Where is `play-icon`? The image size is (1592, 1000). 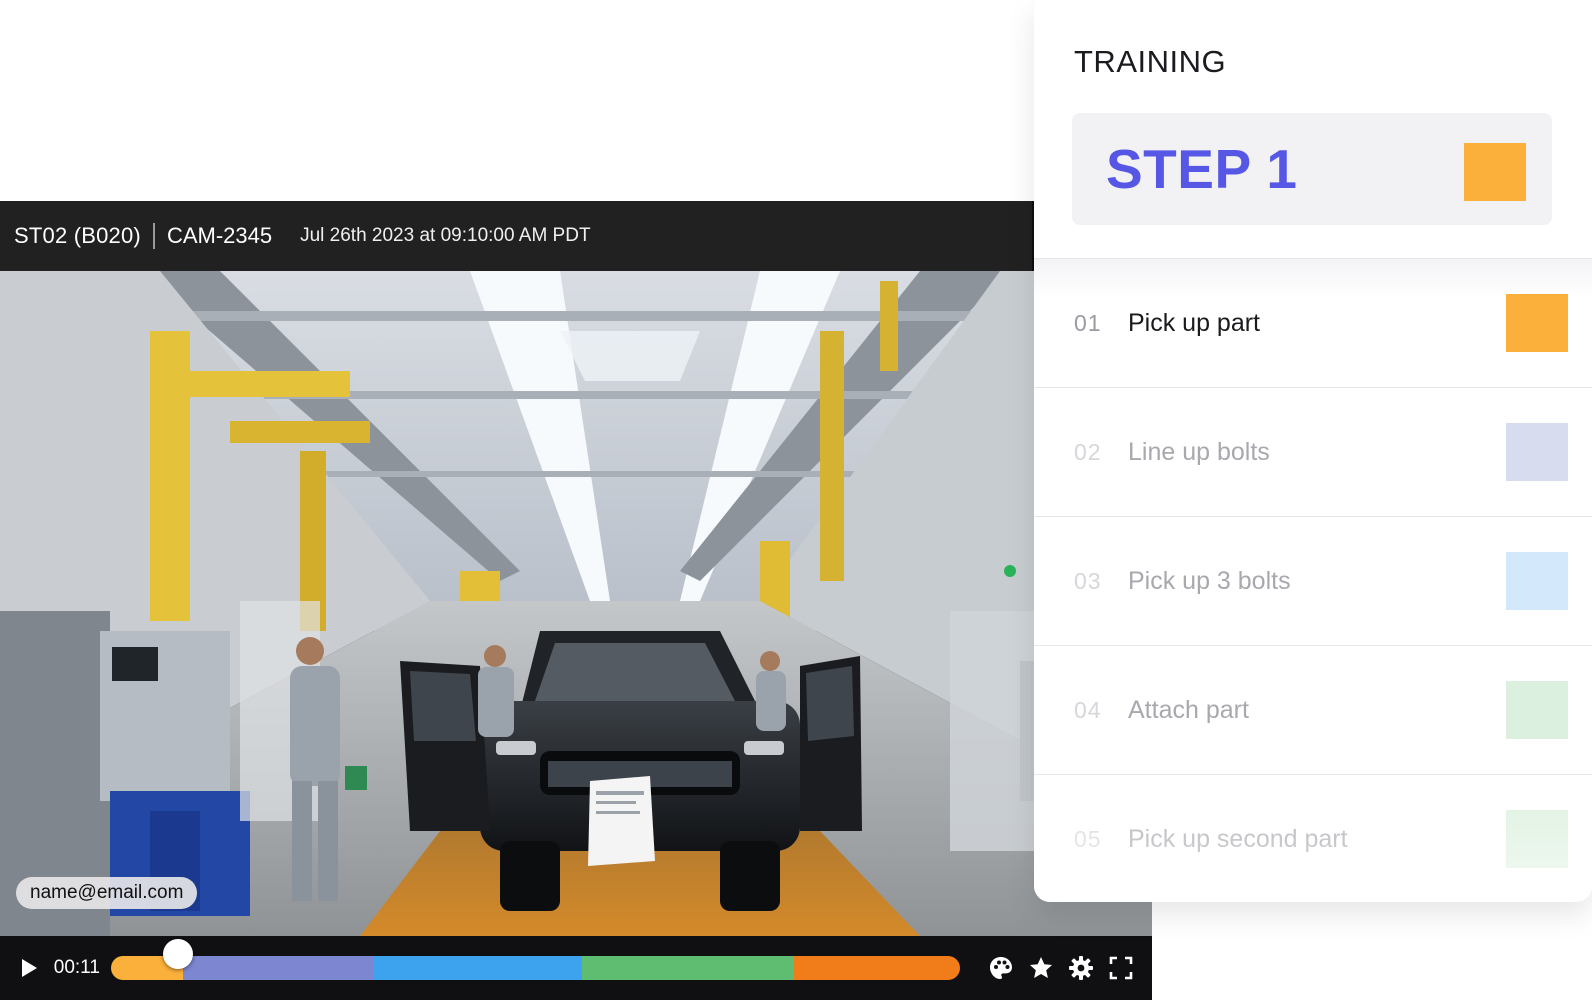 play-icon is located at coordinates (29, 968).